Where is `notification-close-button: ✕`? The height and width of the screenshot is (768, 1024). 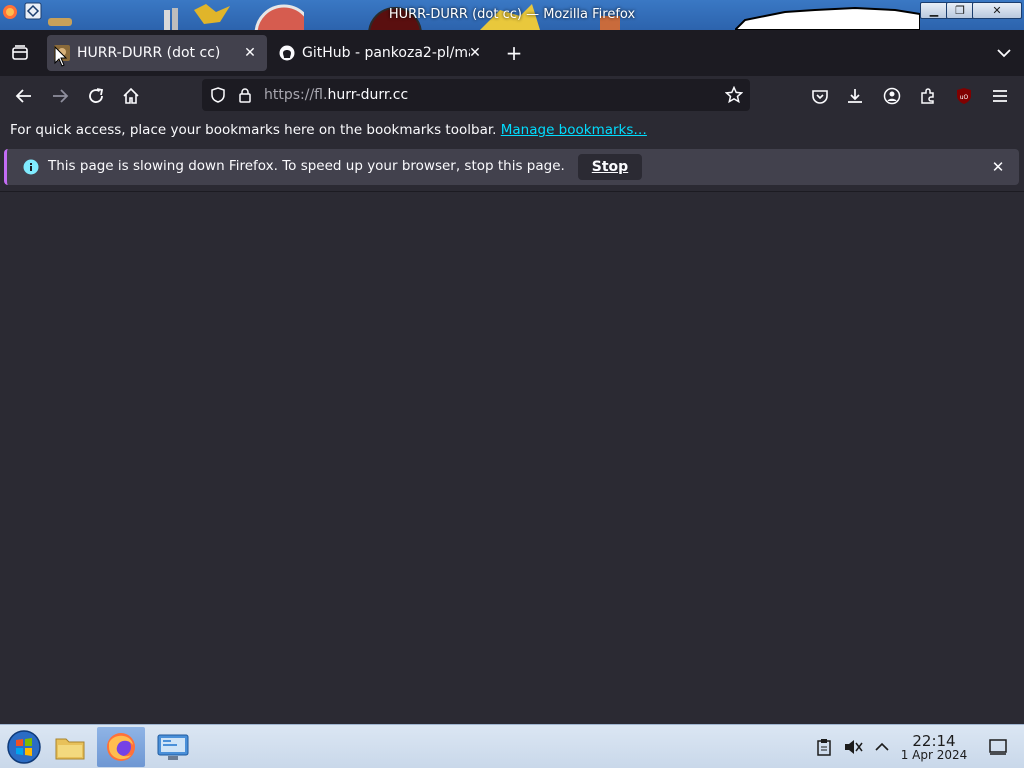 notification-close-button: ✕ is located at coordinates (998, 167).